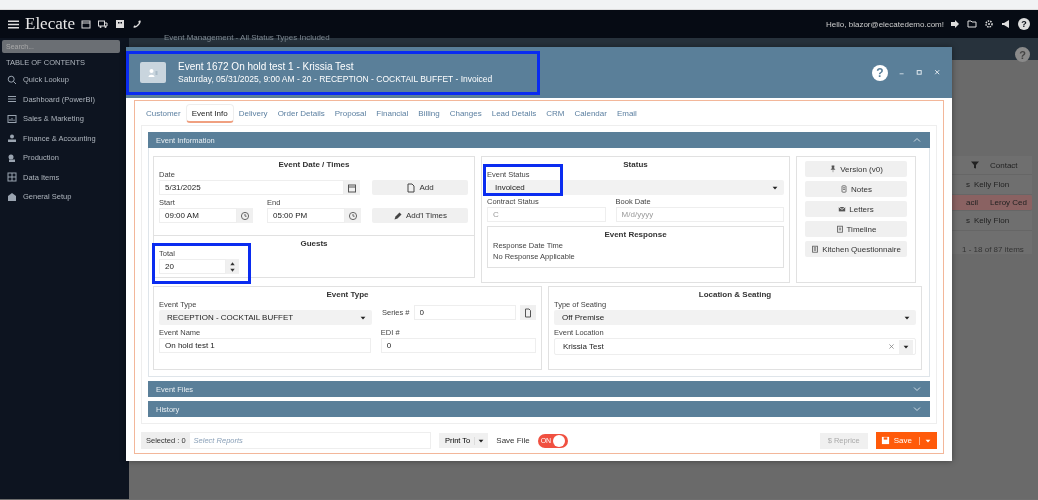  What do you see at coordinates (856, 229) in the screenshot?
I see `side-button: Timeline` at bounding box center [856, 229].